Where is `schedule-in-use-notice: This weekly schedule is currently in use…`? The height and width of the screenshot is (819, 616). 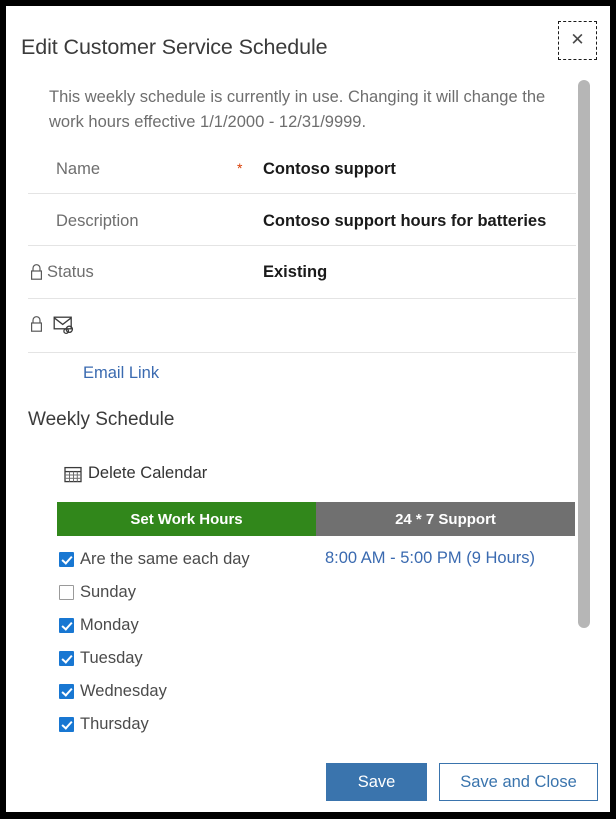 schedule-in-use-notice: This weekly schedule is currently in use… is located at coordinates (297, 109).